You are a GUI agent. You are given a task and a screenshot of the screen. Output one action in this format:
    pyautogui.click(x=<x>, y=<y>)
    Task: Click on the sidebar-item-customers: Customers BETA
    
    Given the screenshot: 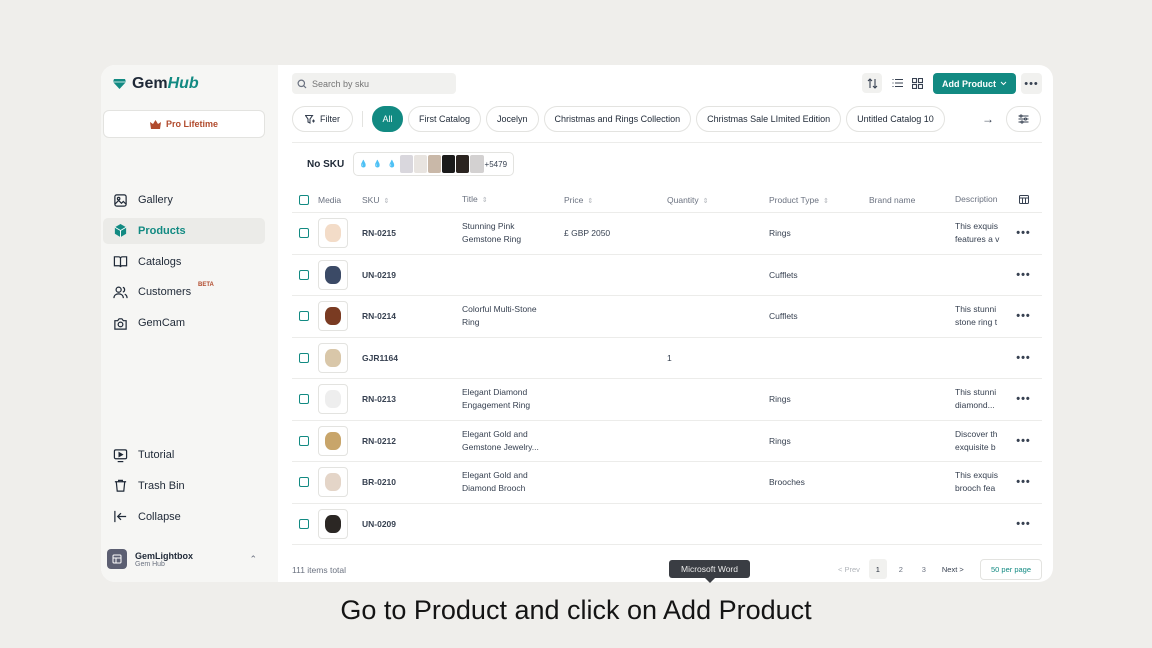 What is the action you would take?
    pyautogui.click(x=184, y=292)
    